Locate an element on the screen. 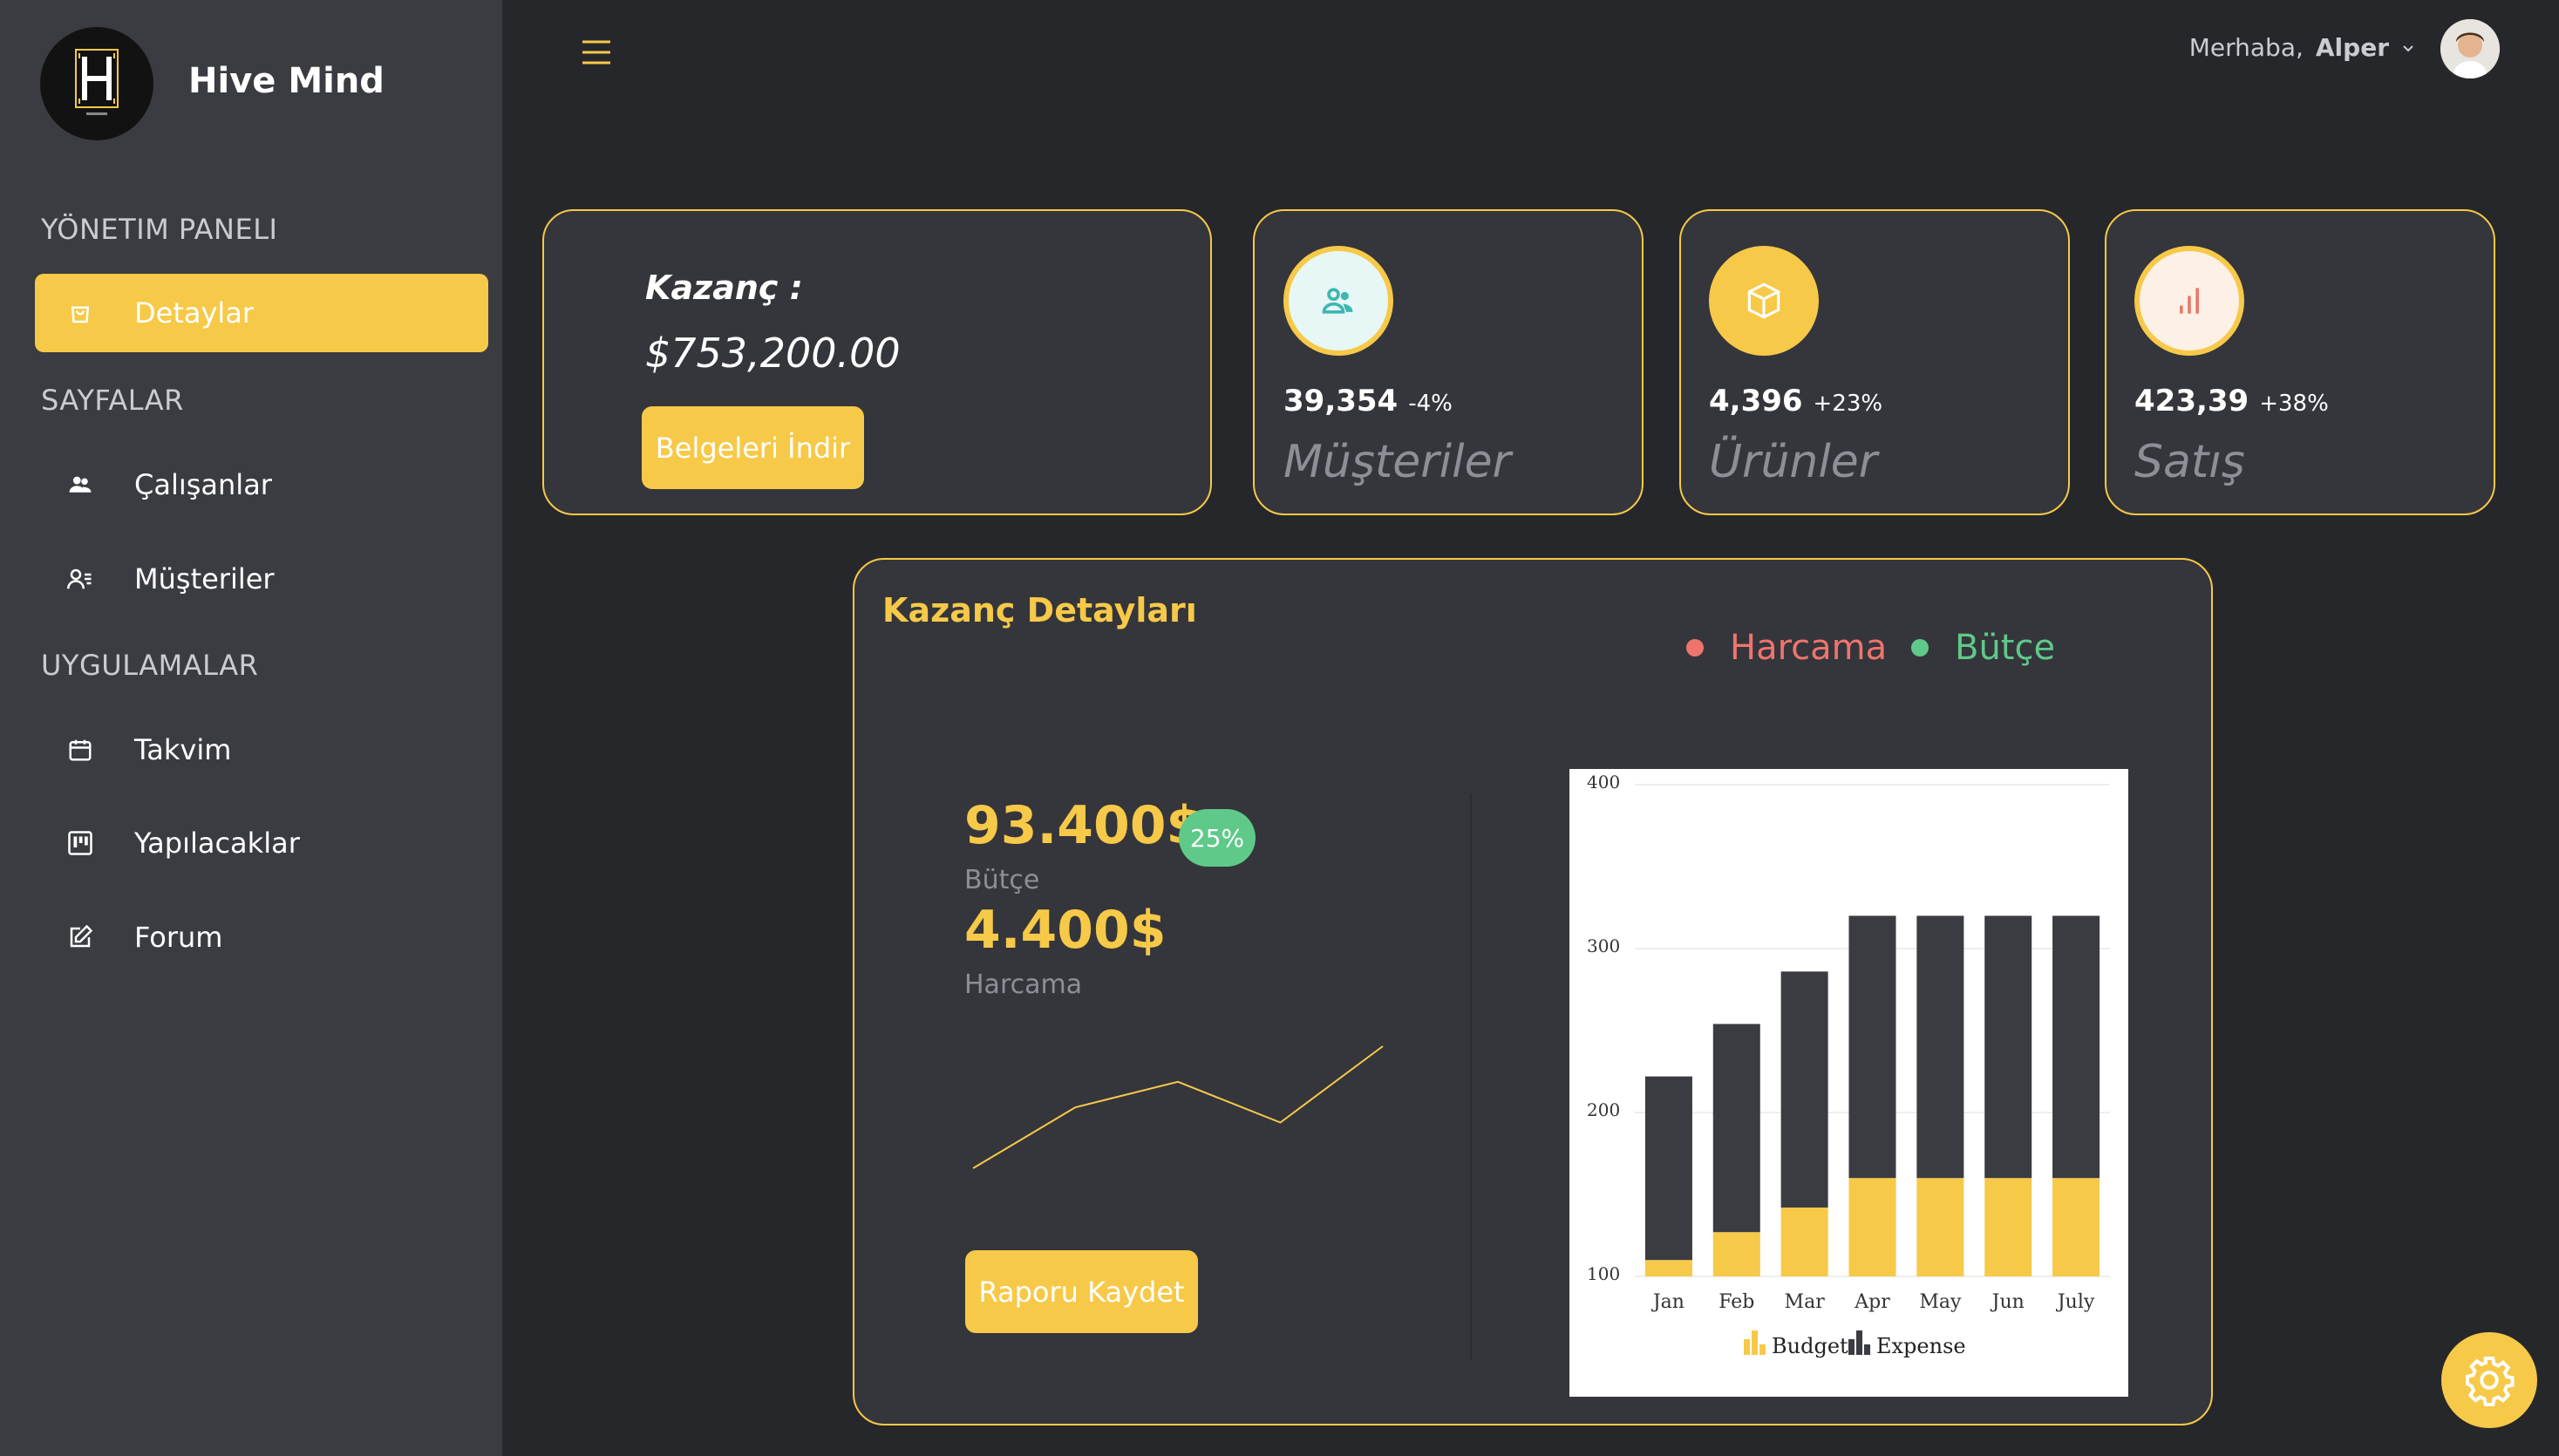 Image resolution: width=2559 pixels, height=1456 pixels. sidebar-item-label: Çalışanlar is located at coordinates (203, 484).